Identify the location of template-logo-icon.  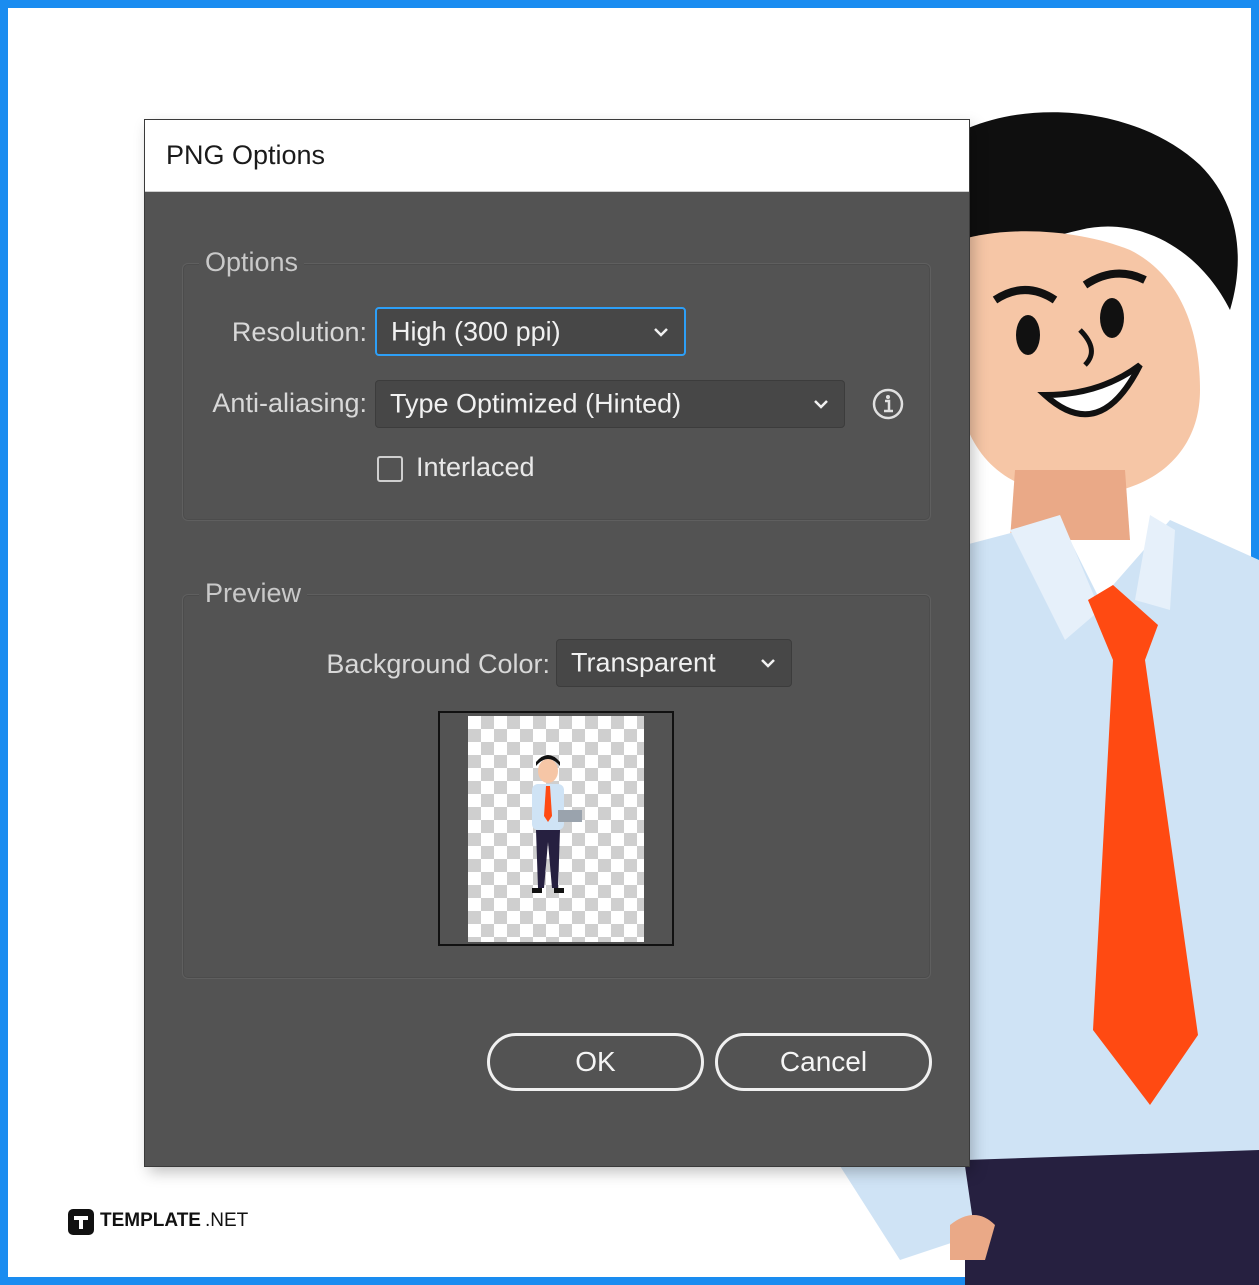
(81, 1222).